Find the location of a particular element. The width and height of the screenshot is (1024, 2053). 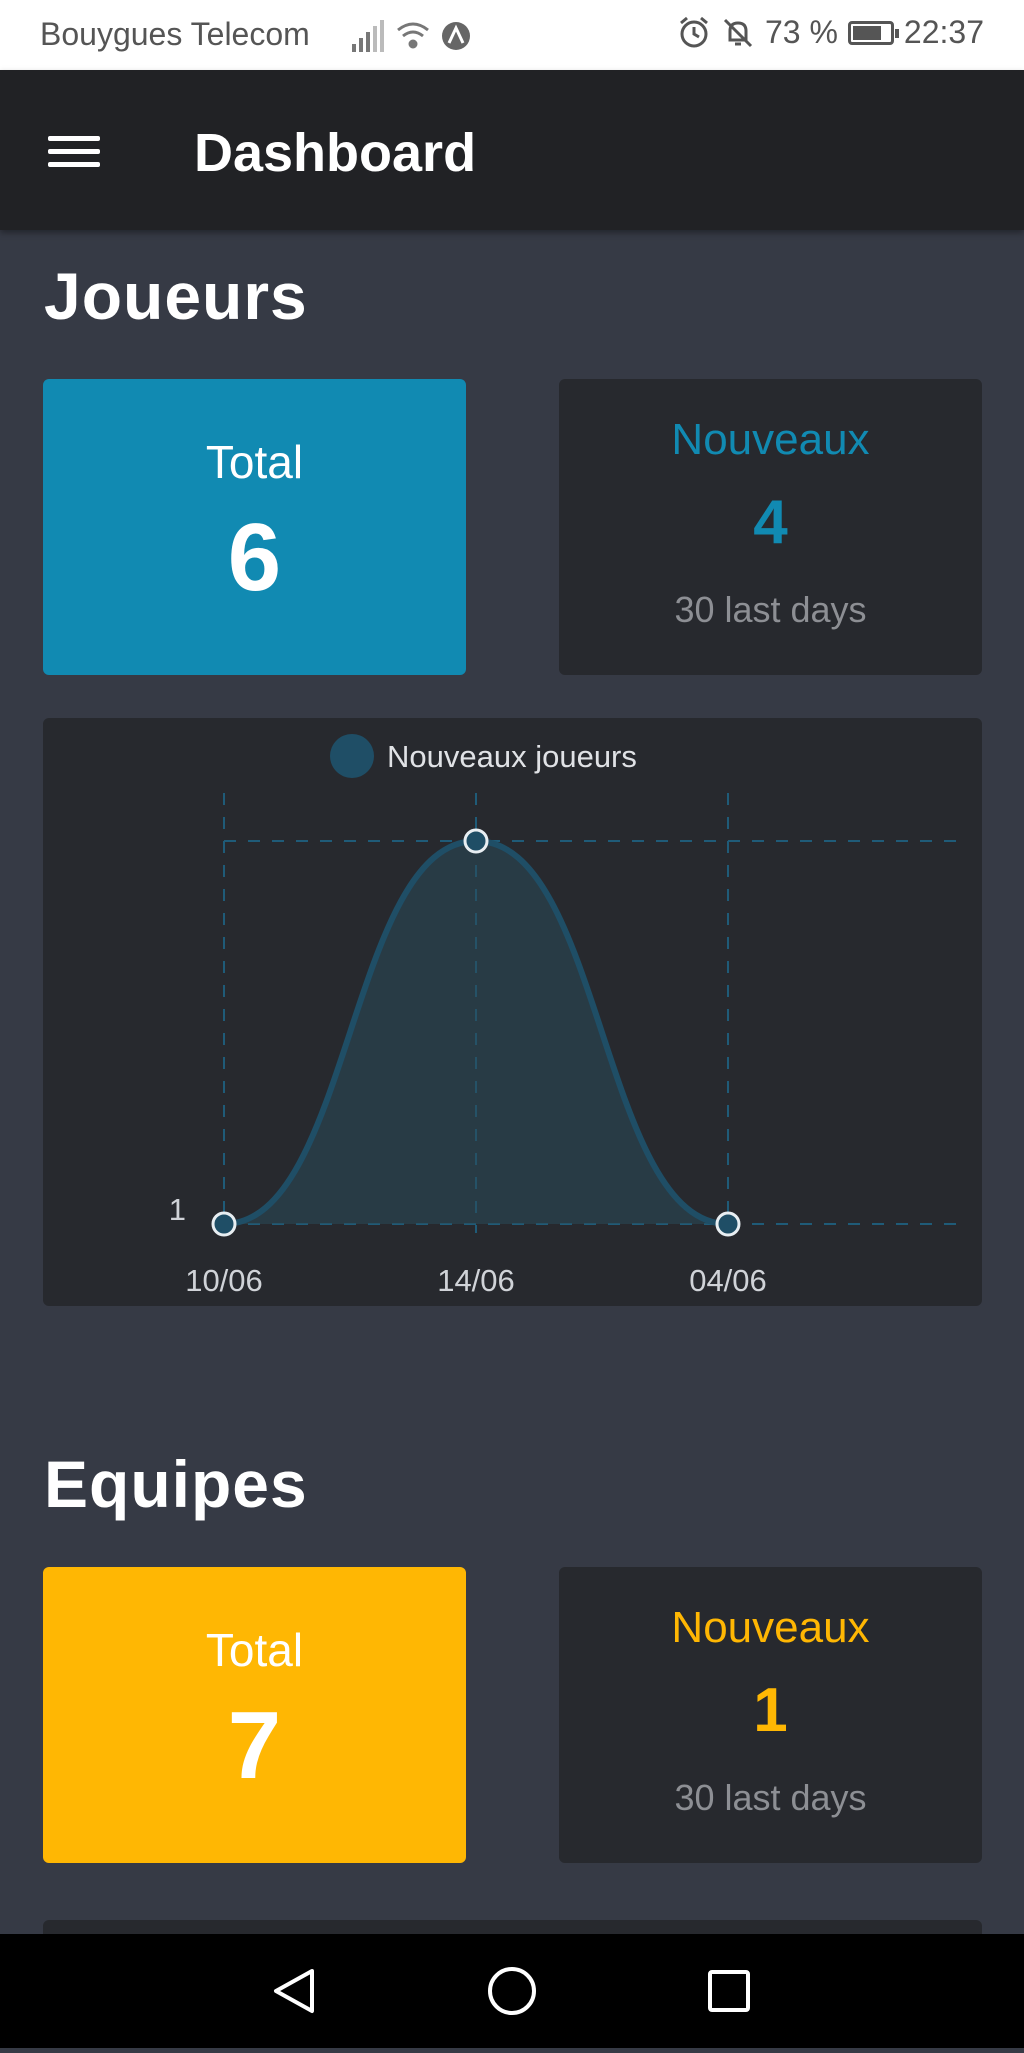

recents-button is located at coordinates (729, 1991).